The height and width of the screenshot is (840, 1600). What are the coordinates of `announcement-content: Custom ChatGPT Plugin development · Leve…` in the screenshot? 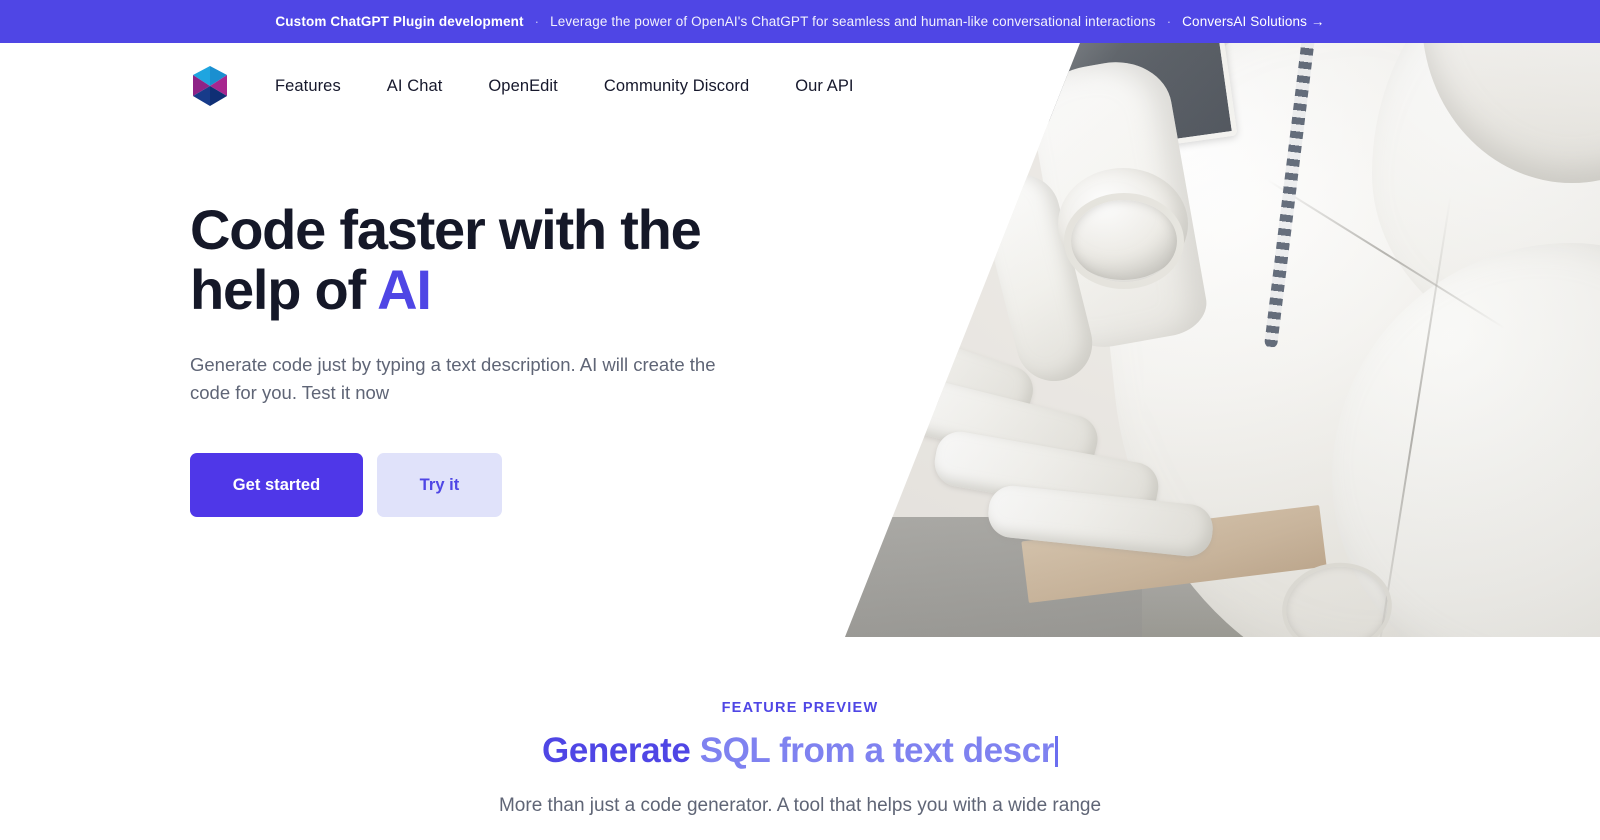 It's located at (799, 21).